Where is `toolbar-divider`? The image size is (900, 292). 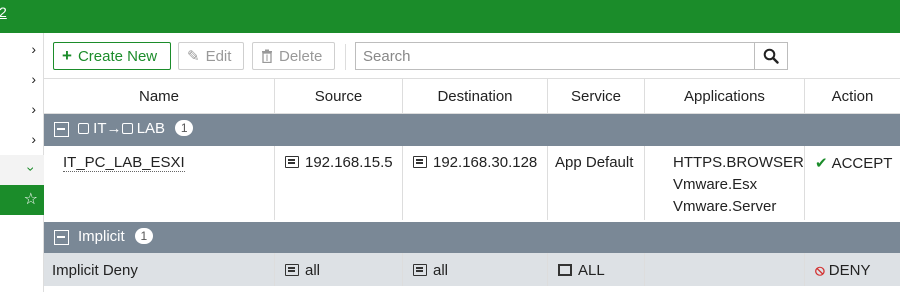 toolbar-divider is located at coordinates (345, 57).